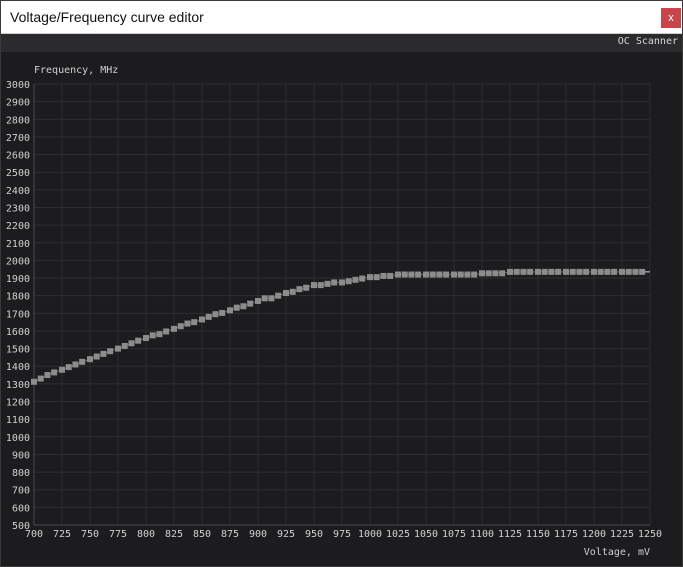 The width and height of the screenshot is (683, 567). What do you see at coordinates (18, 208) in the screenshot?
I see `y-tick-label: 2300` at bounding box center [18, 208].